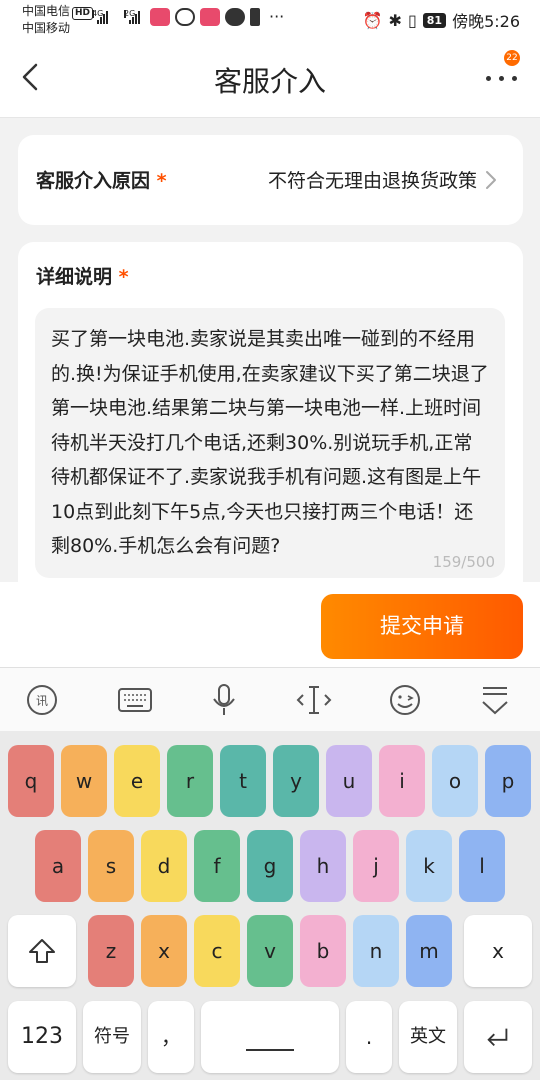 Image resolution: width=540 pixels, height=1080 pixels. I want to click on notification-icons: ···, so click(217, 17).